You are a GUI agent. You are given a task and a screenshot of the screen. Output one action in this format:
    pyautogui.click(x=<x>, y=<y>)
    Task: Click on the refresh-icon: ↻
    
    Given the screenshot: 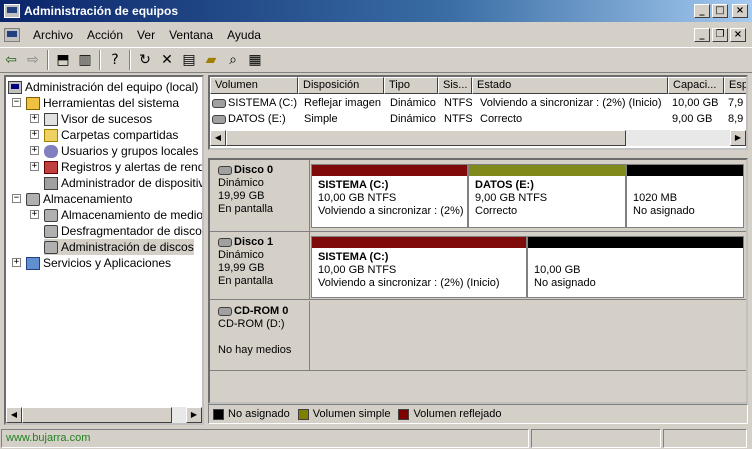 What is the action you would take?
    pyautogui.click(x=145, y=60)
    